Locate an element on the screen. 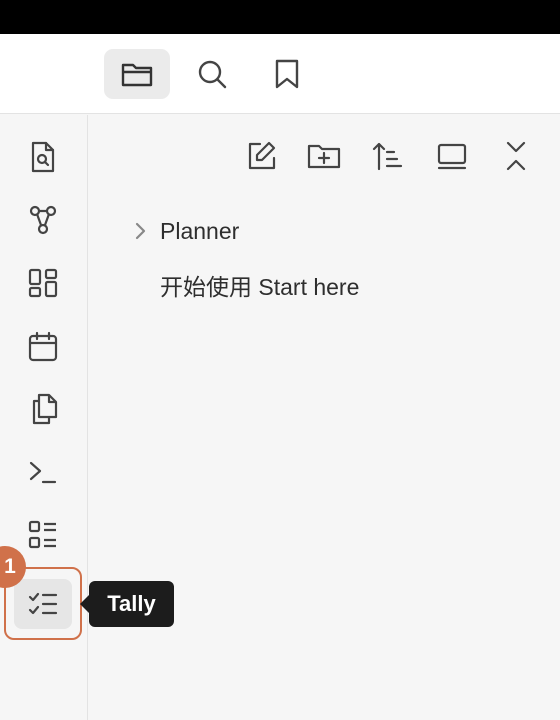  ribbon-graph is located at coordinates (43, 220).